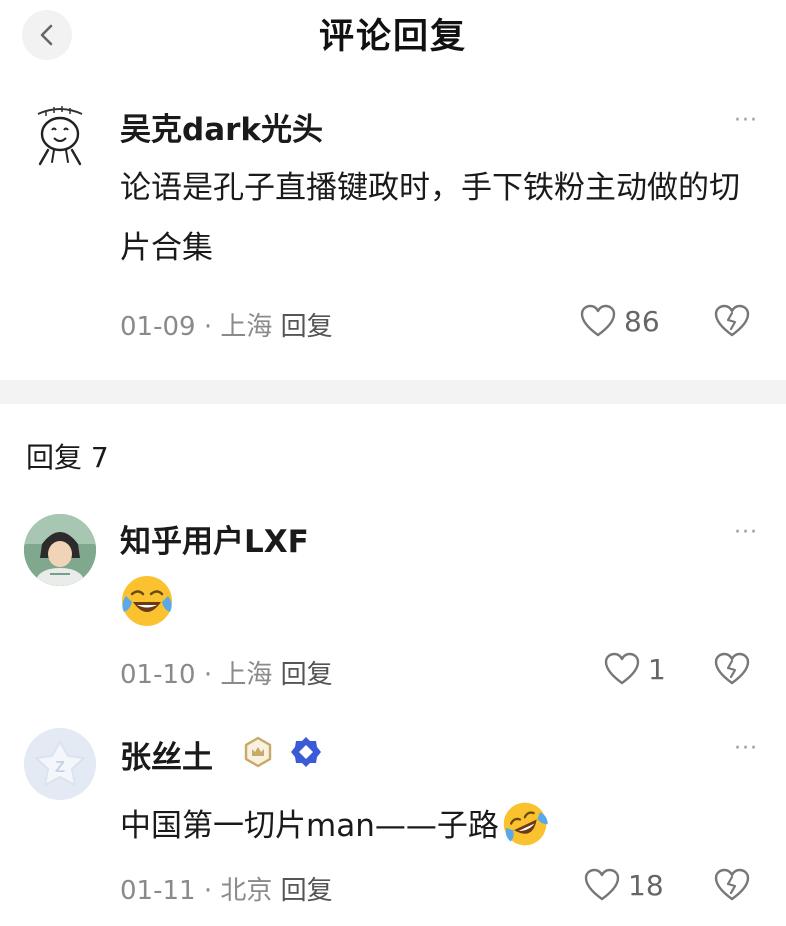  Describe the element at coordinates (214, 538) in the screenshot. I see `username: 知乎用户LXF` at that location.